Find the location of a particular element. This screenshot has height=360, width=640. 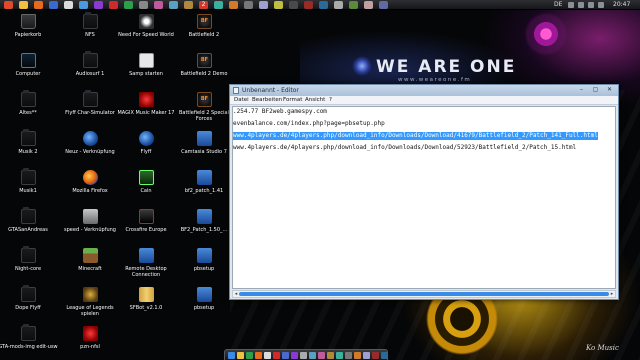

desktop-shortcut: bf2_patch_1.41 is located at coordinates (204, 189).